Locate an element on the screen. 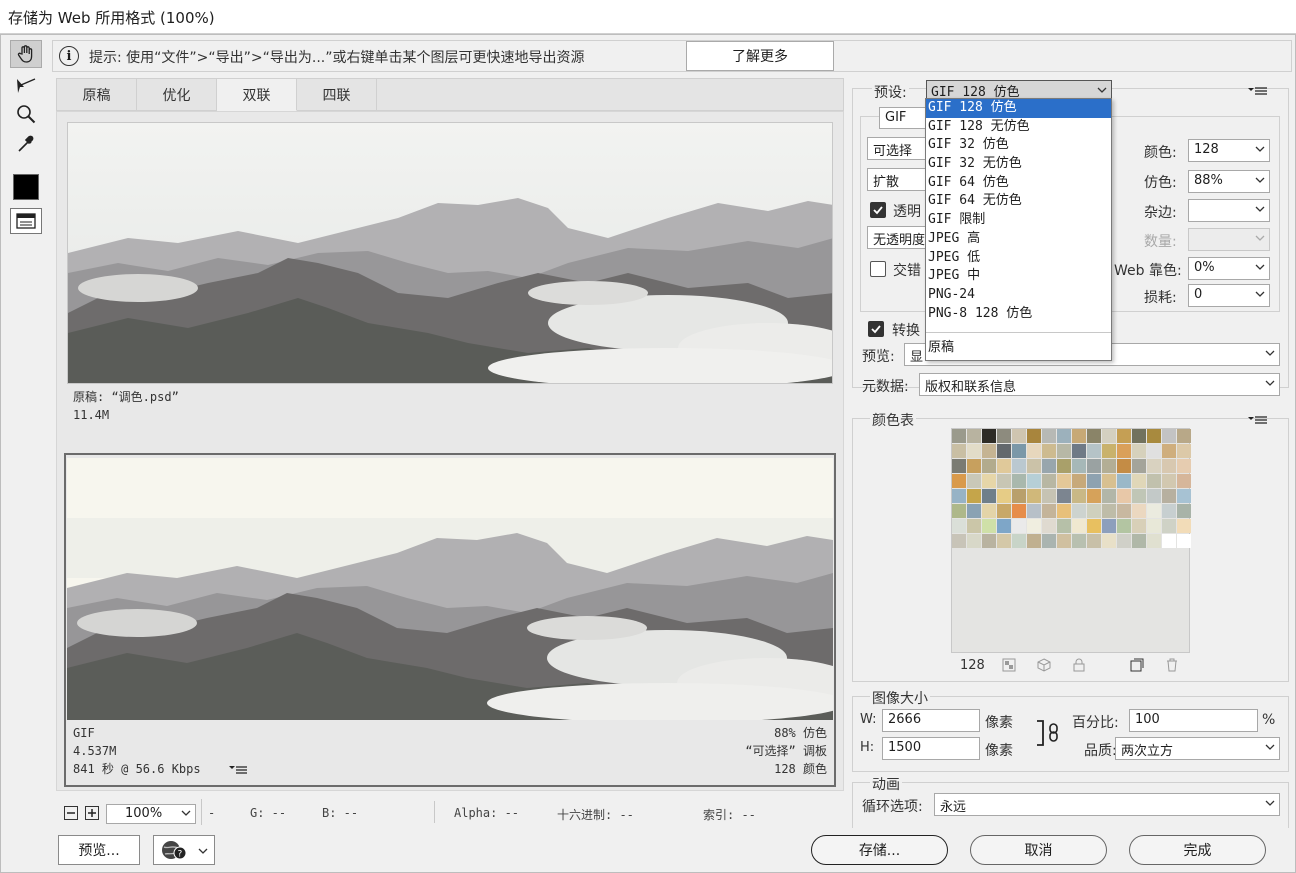  web-shift-icon is located at coordinates (1009, 667).